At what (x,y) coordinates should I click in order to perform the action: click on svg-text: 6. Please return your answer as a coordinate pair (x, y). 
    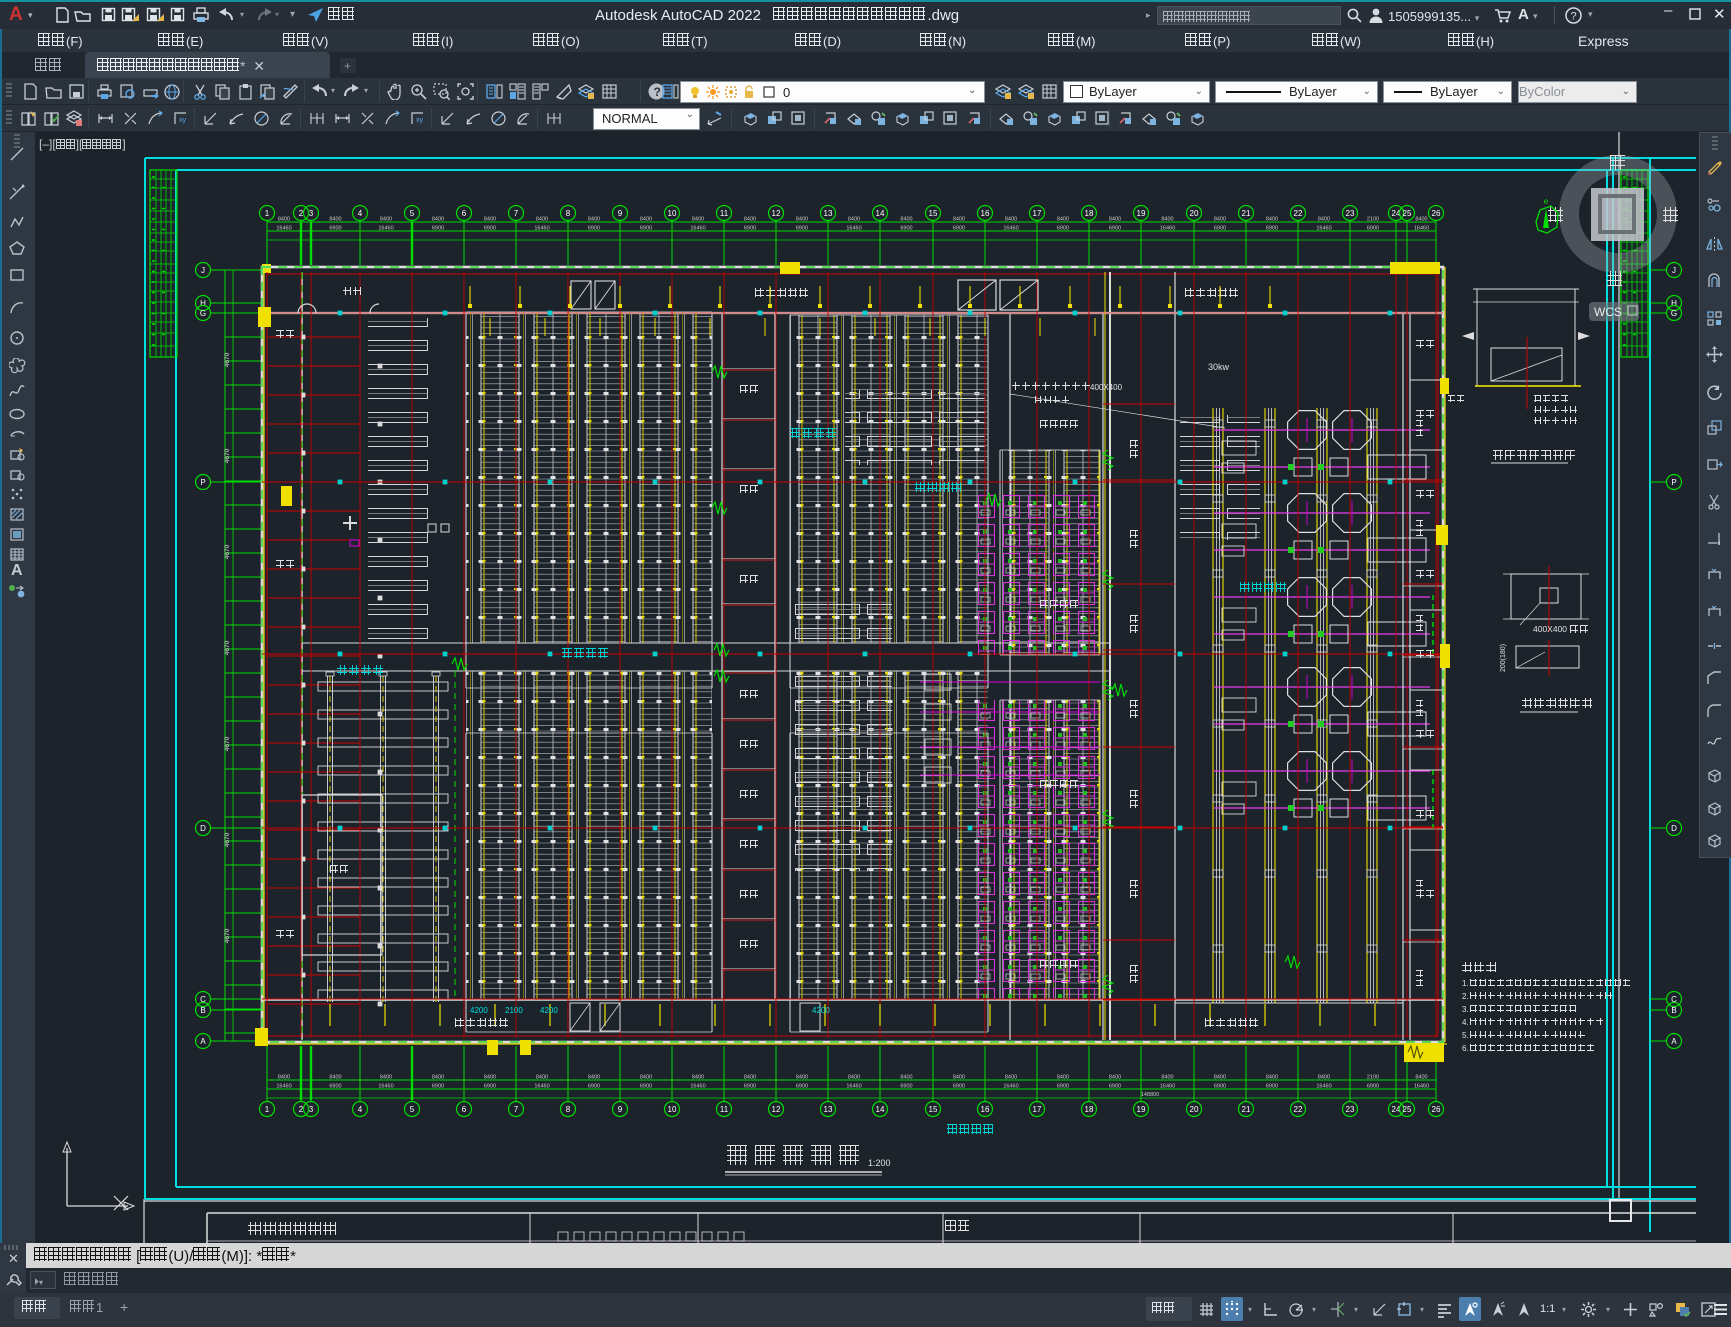
    Looking at the image, I should click on (464, 213).